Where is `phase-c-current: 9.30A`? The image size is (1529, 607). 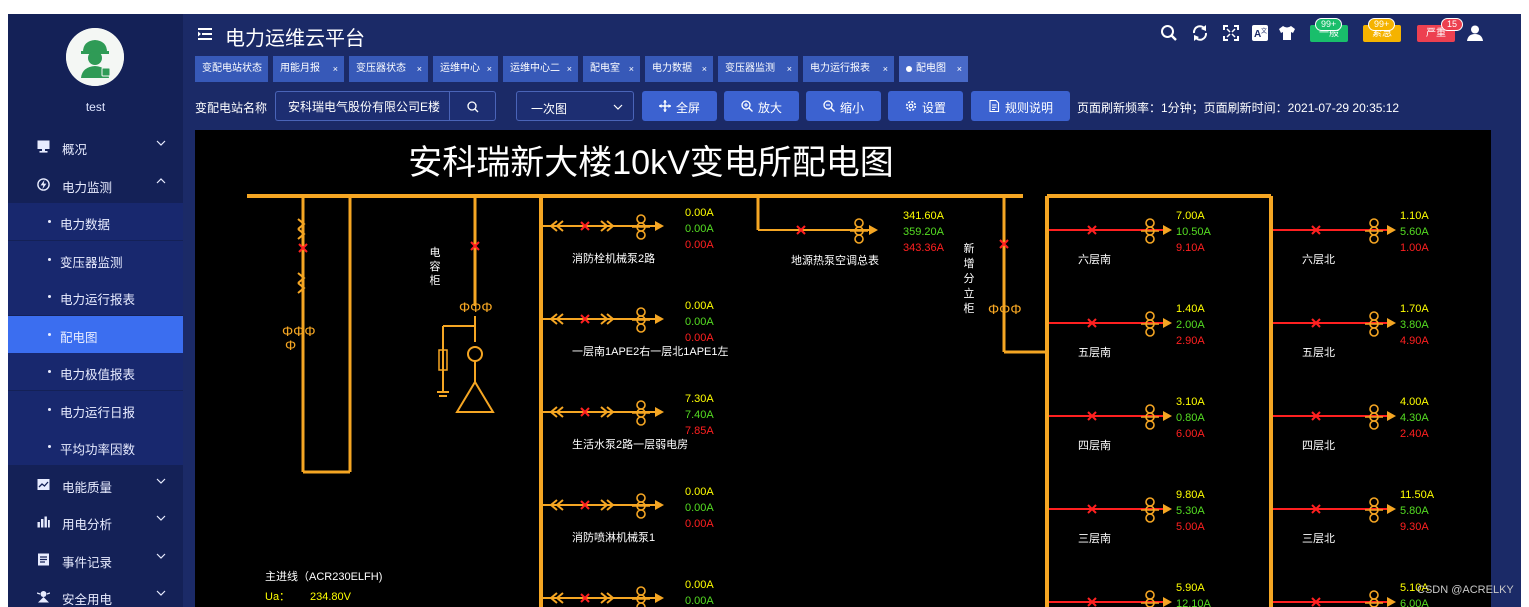 phase-c-current: 9.30A is located at coordinates (1414, 527).